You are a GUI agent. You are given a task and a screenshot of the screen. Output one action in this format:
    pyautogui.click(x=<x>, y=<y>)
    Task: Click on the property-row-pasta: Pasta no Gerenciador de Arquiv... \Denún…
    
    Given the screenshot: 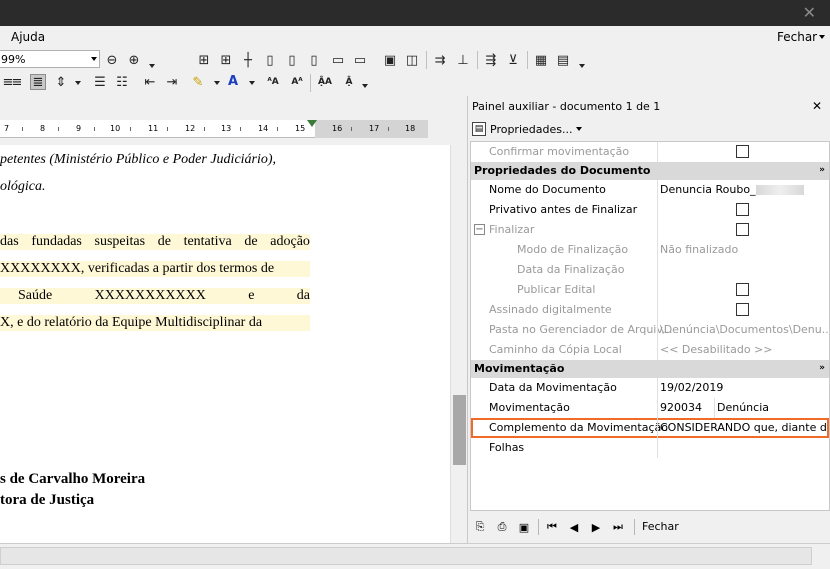 What is the action you would take?
    pyautogui.click(x=650, y=330)
    